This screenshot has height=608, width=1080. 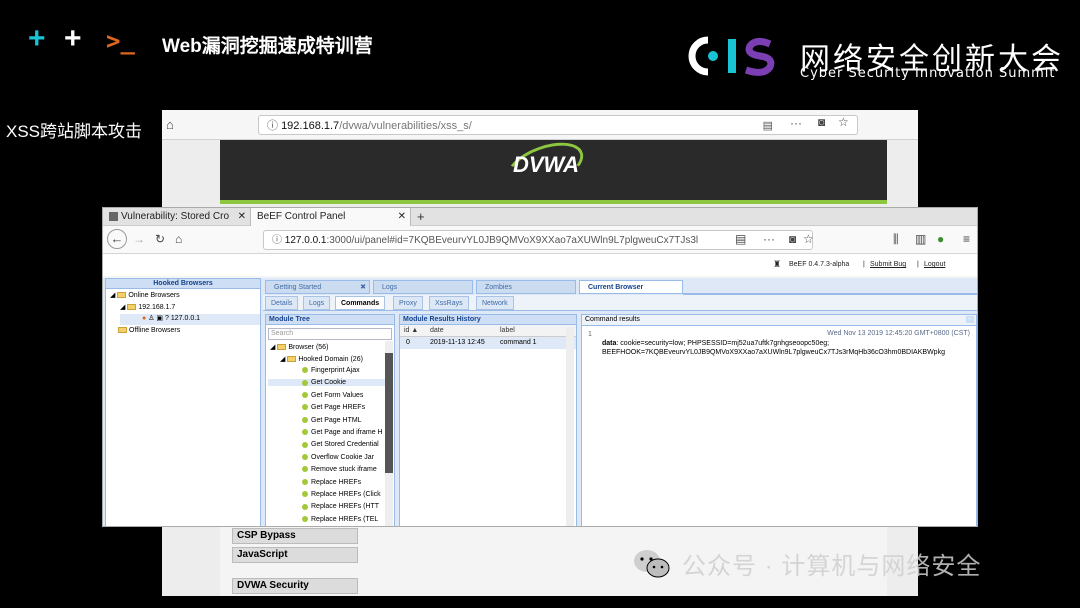 What do you see at coordinates (145, 295) in the screenshot?
I see `online-browsers-node: ◢ Online Browsers` at bounding box center [145, 295].